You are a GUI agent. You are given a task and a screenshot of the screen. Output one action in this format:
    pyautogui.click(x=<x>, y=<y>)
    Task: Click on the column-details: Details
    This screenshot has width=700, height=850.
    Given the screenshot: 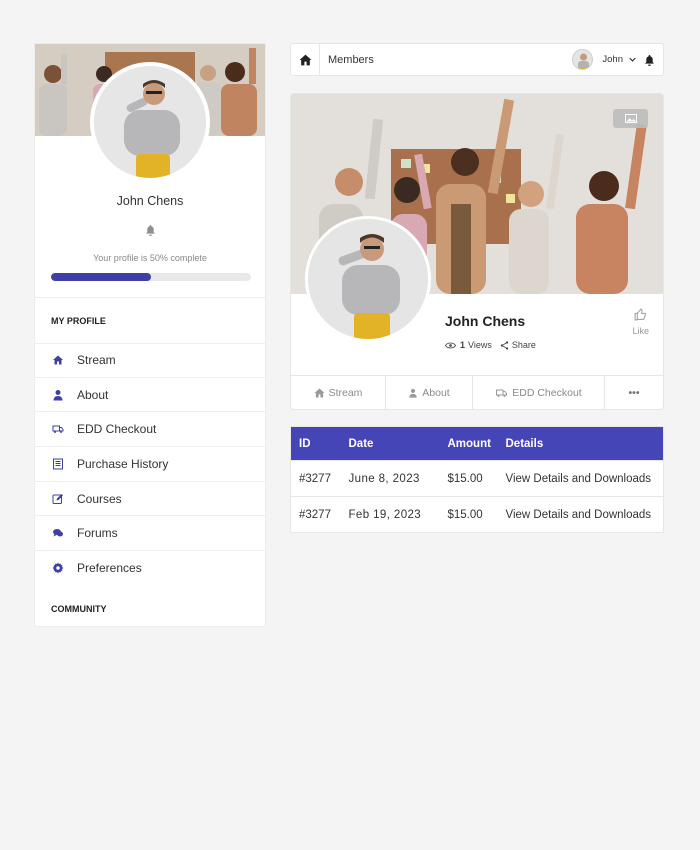 What is the action you would take?
    pyautogui.click(x=580, y=443)
    